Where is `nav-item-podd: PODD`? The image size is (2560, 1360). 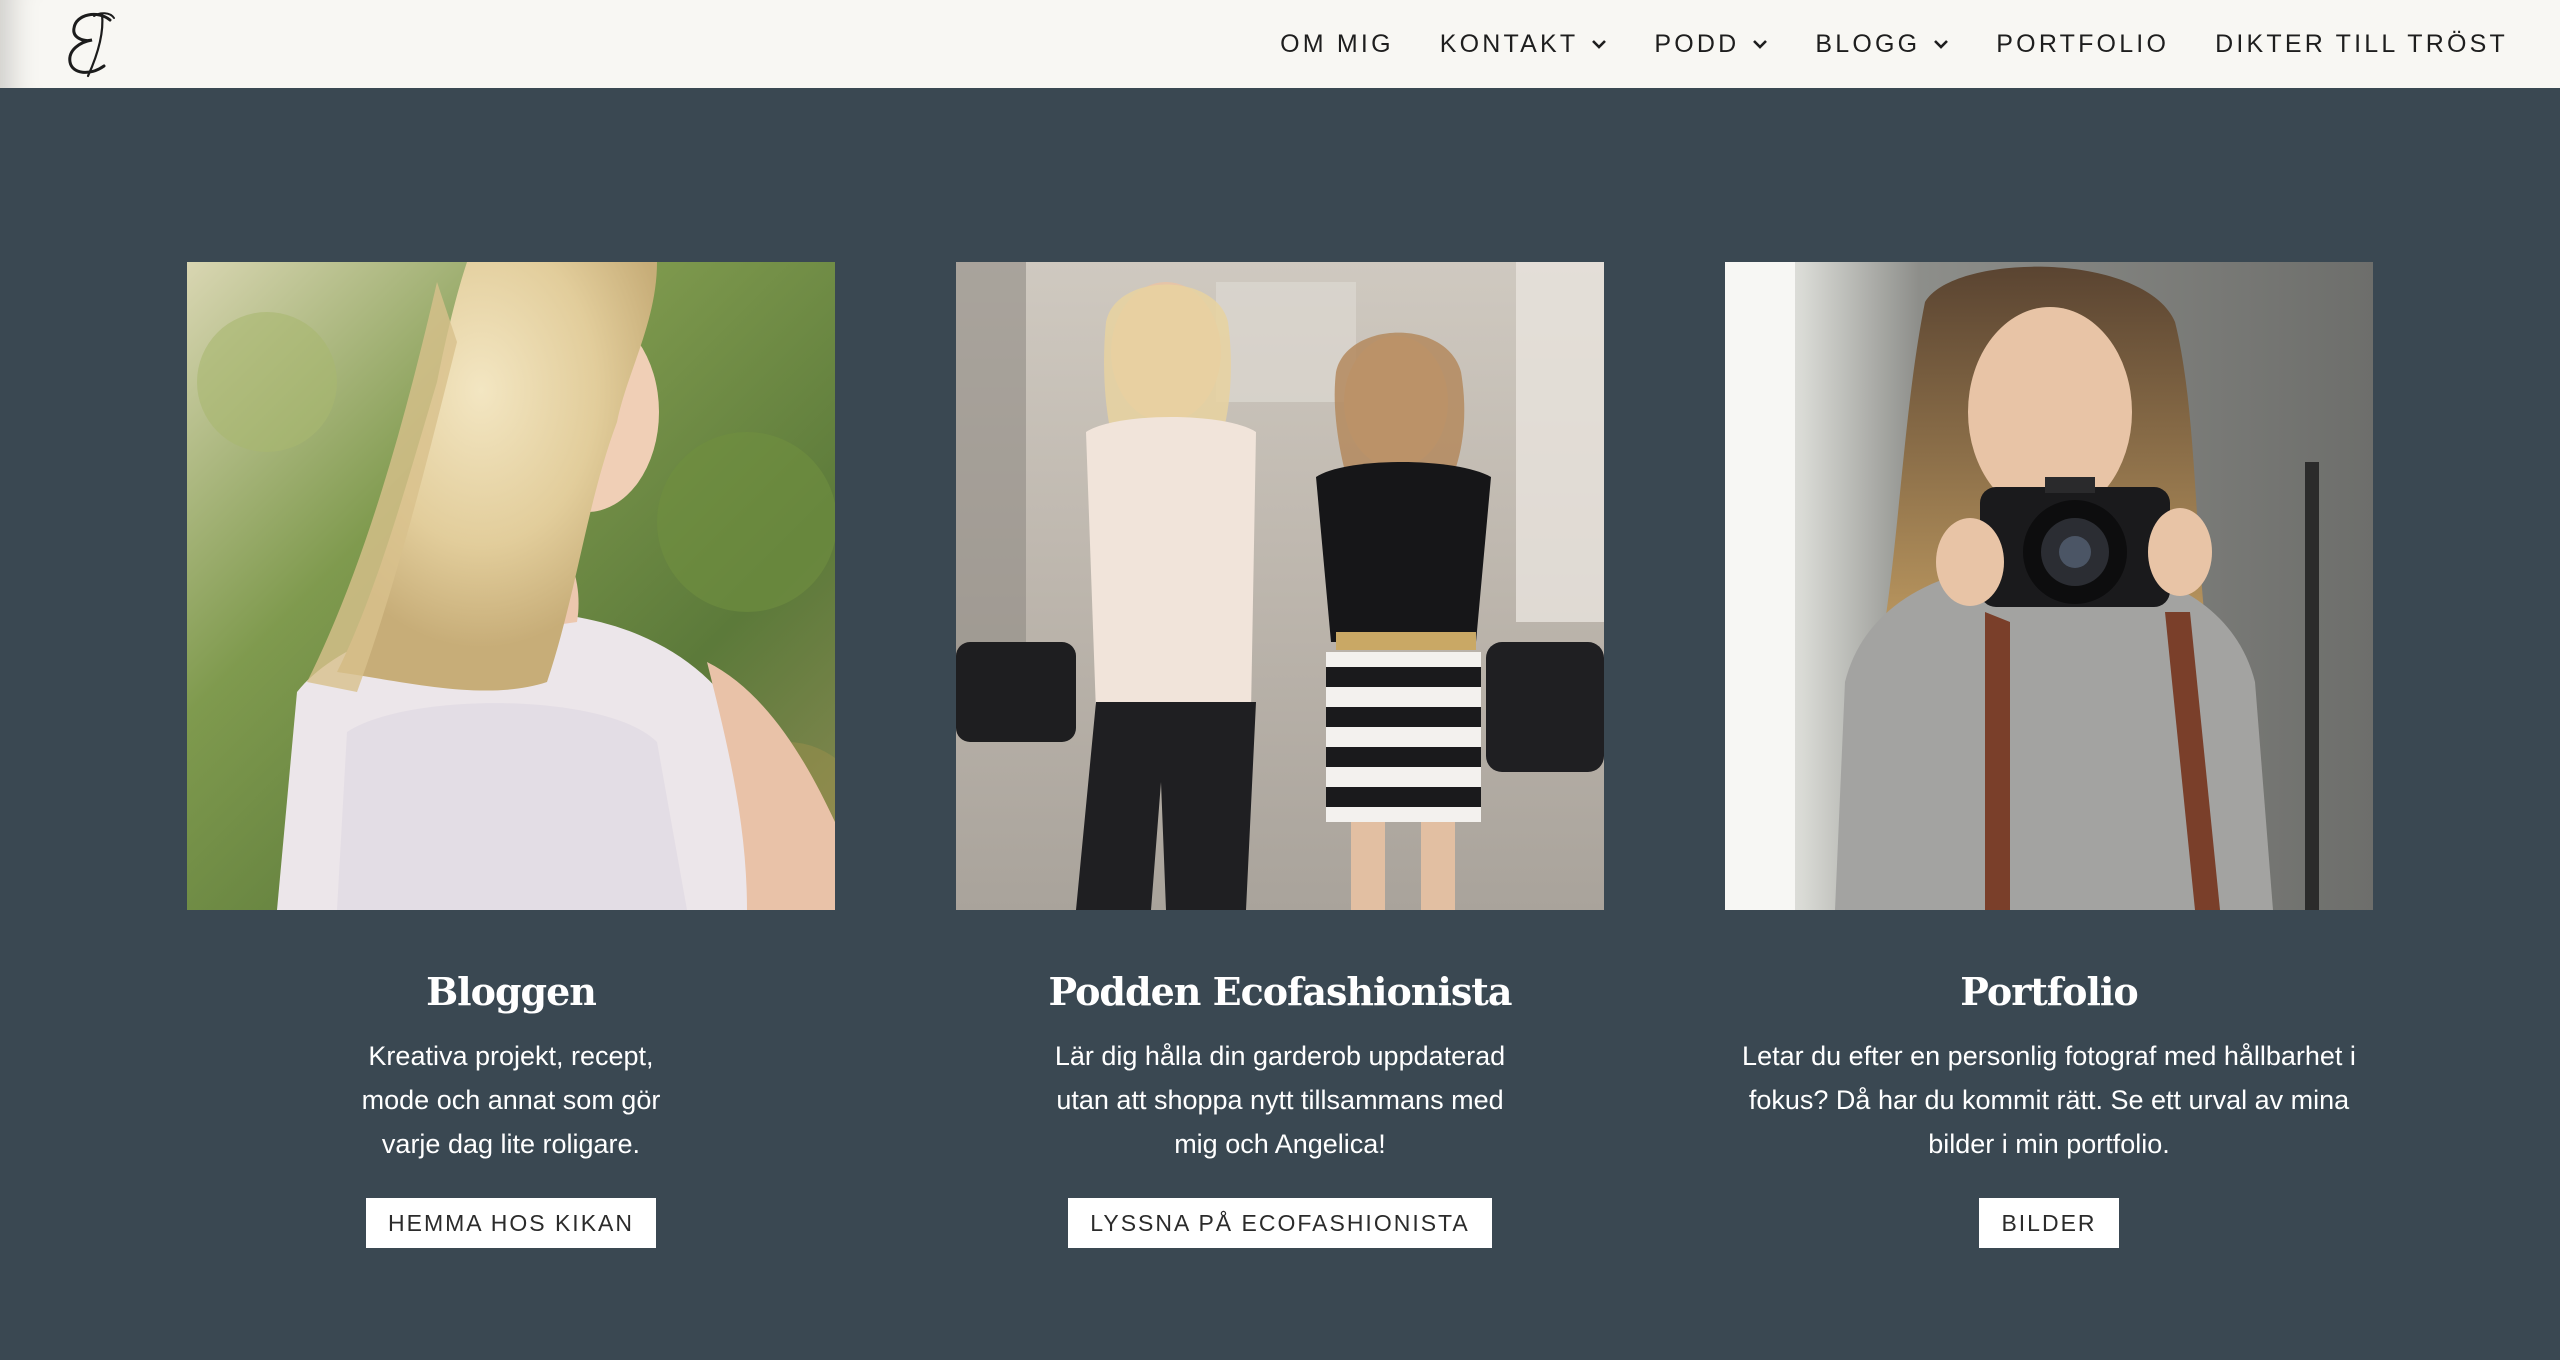
nav-item-podd: PODD is located at coordinates (1711, 44).